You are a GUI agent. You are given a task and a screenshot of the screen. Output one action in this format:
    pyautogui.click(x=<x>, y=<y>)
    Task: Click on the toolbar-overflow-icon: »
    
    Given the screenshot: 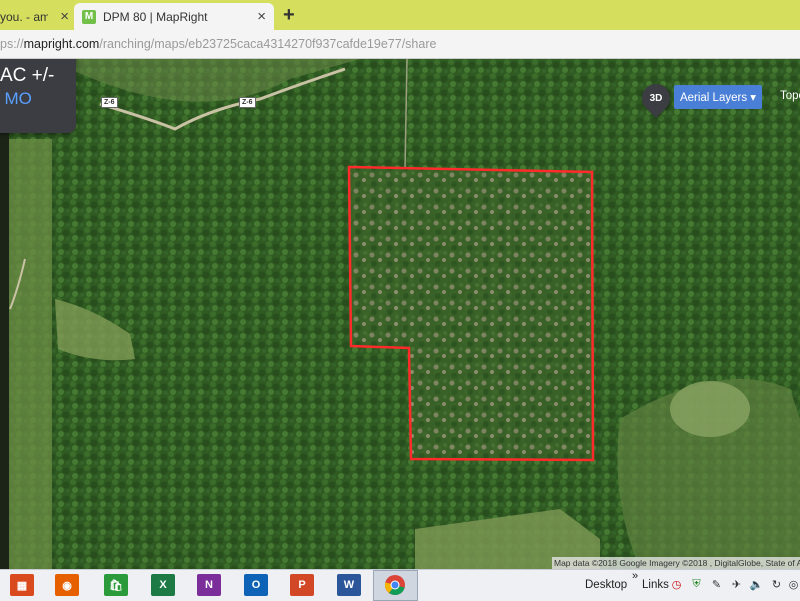 What is the action you would take?
    pyautogui.click(x=635, y=576)
    